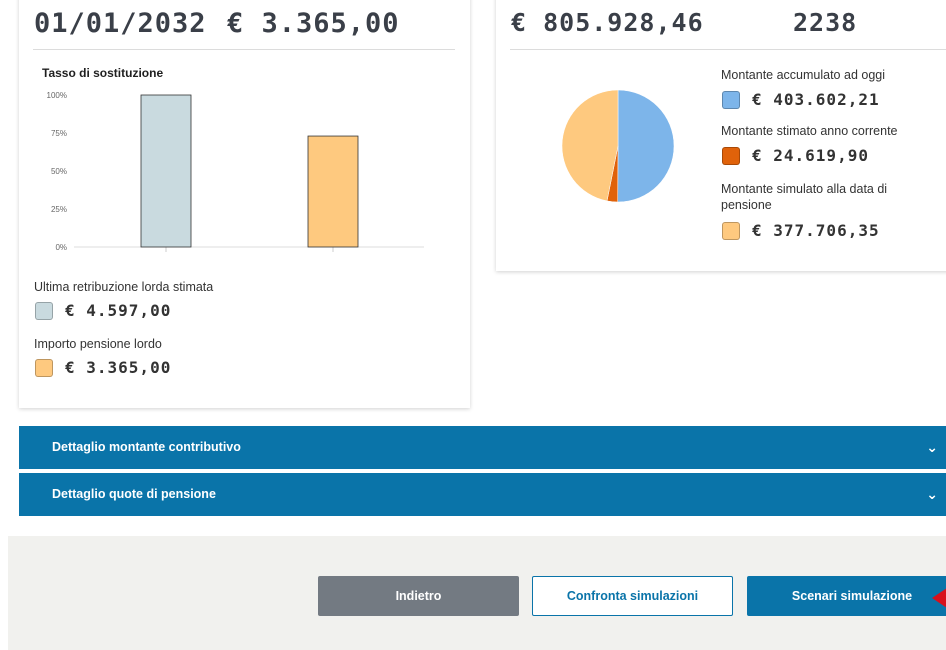  Describe the element at coordinates (816, 230) in the screenshot. I see `legend-value-simulated: € 377.706,35` at that location.